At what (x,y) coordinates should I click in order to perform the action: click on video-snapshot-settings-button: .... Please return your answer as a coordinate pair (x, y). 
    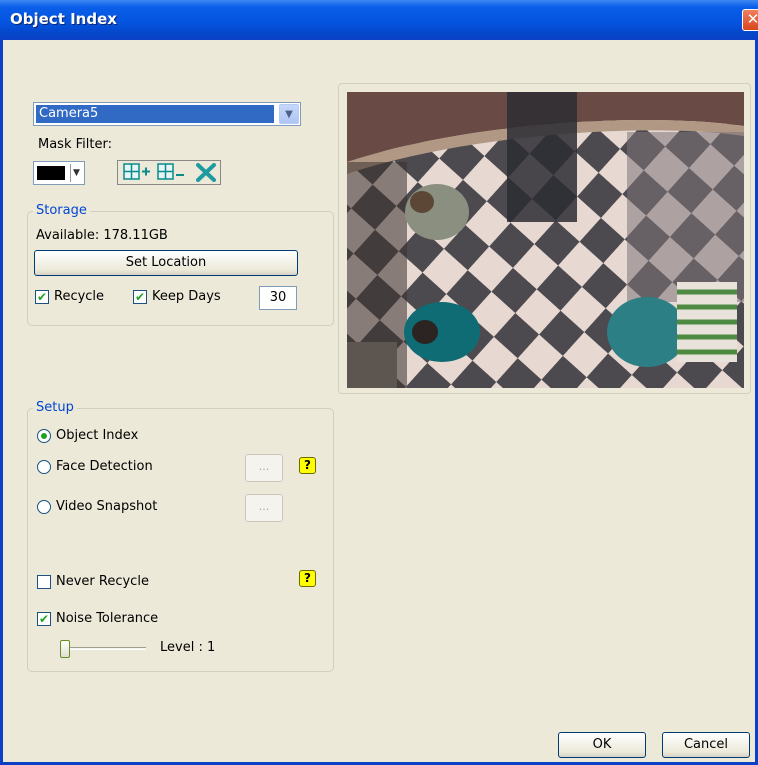
    Looking at the image, I should click on (264, 508).